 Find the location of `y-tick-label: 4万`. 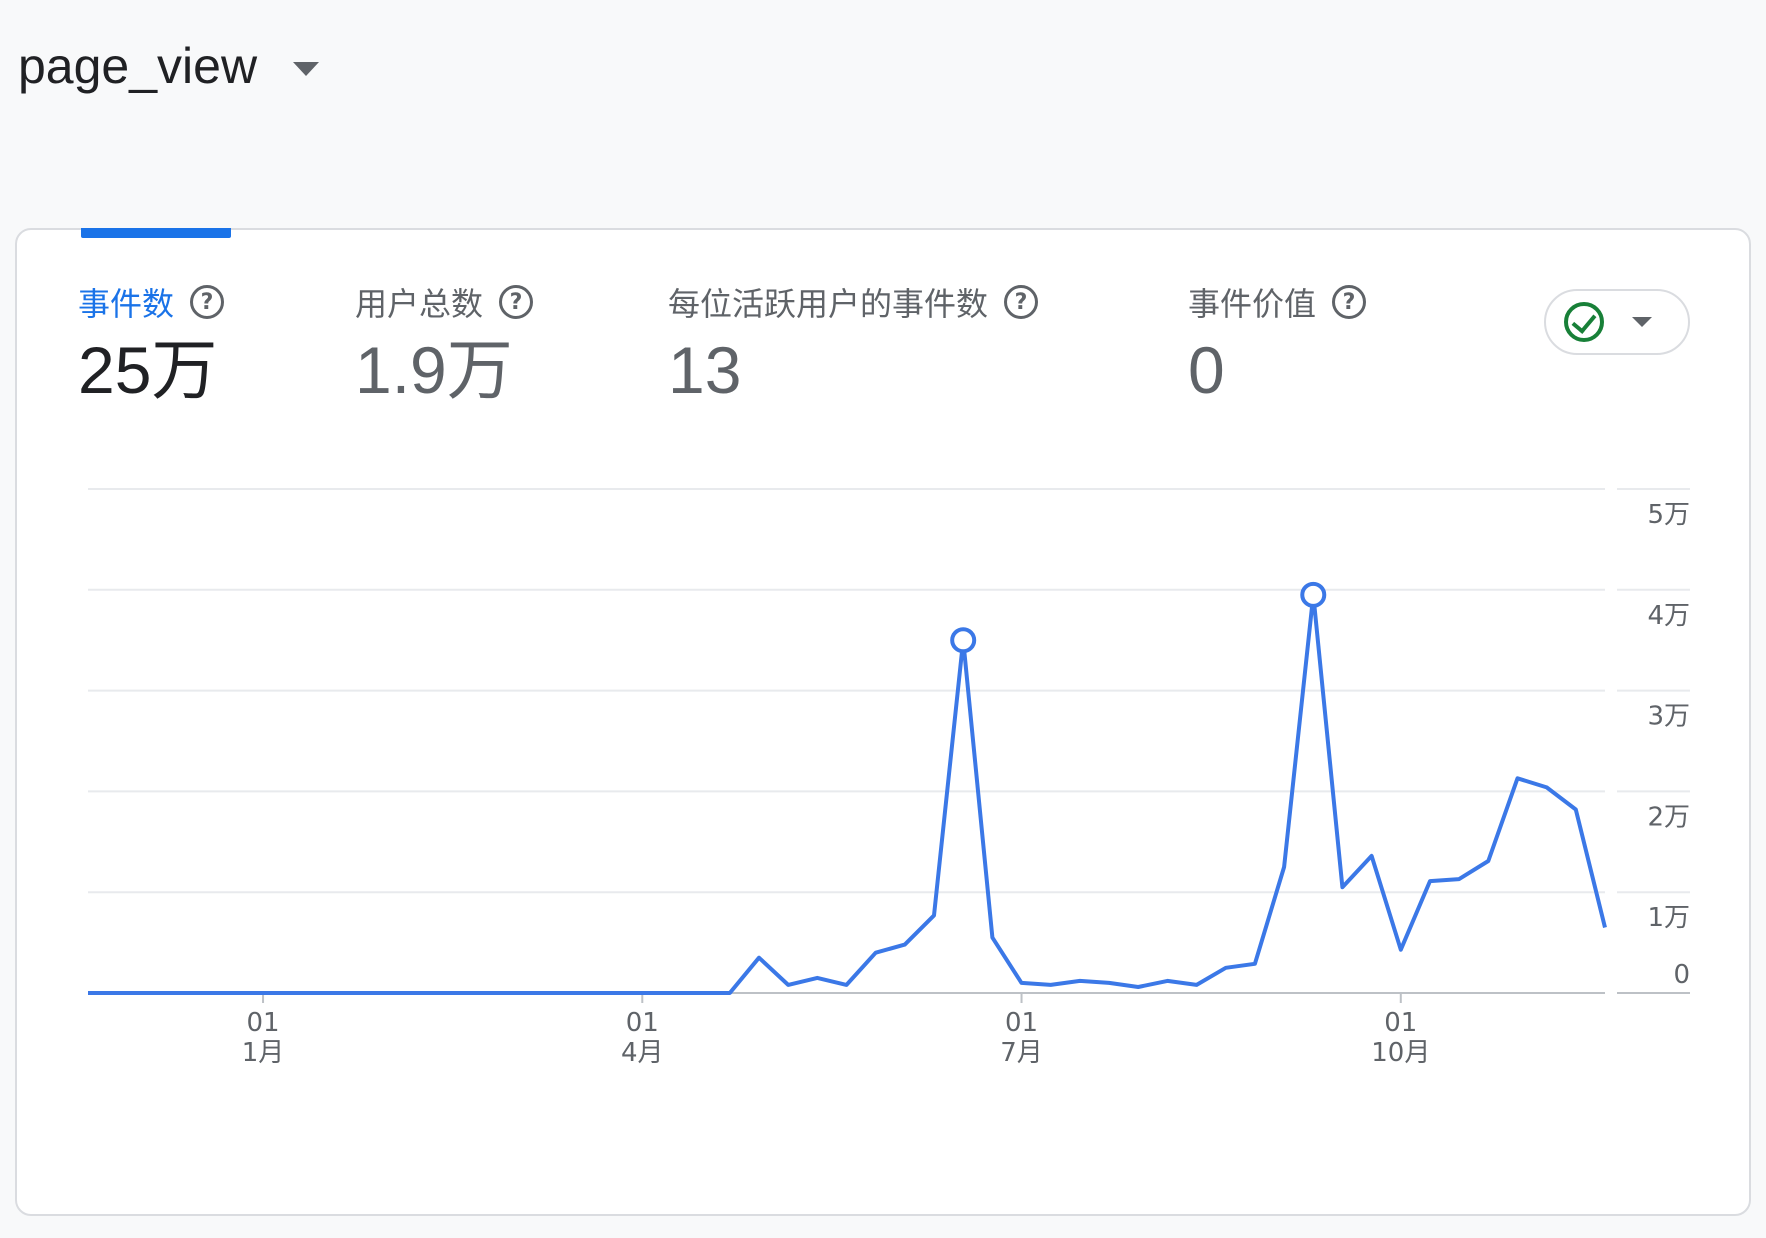

y-tick-label: 4万 is located at coordinates (1668, 616).